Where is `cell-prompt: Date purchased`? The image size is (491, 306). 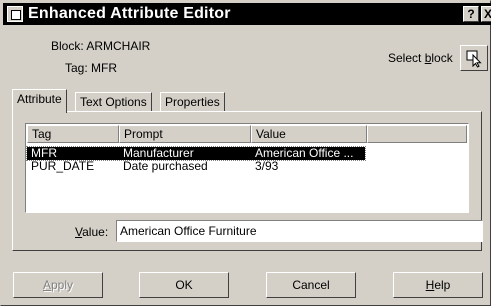
cell-prompt: Date purchased is located at coordinates (165, 166).